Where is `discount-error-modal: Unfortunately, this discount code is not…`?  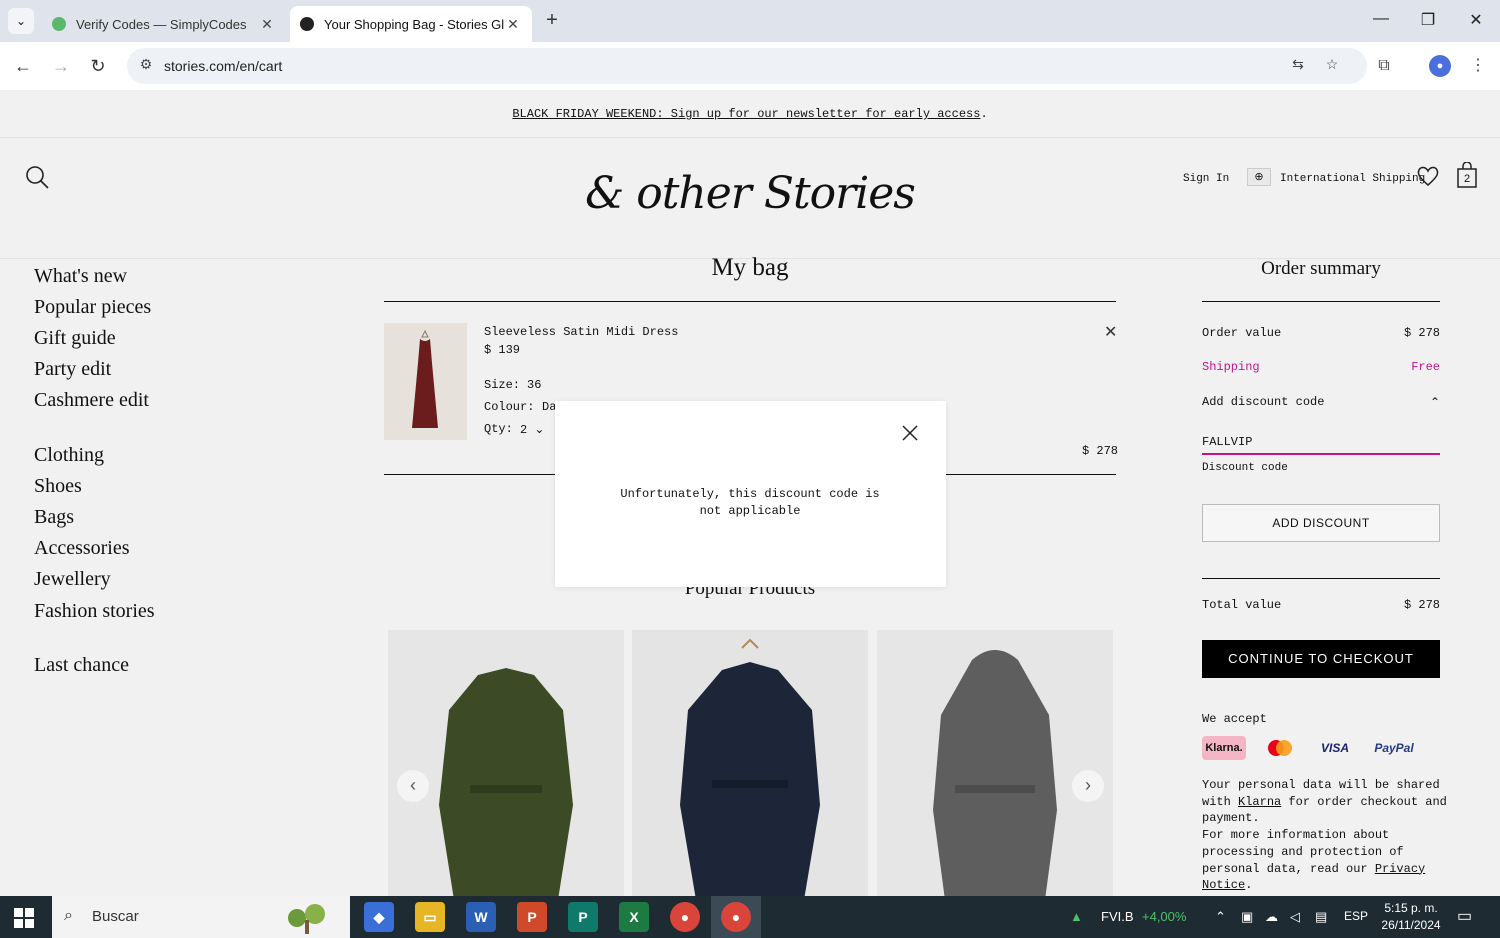 discount-error-modal: Unfortunately, this discount code is not… is located at coordinates (750, 494).